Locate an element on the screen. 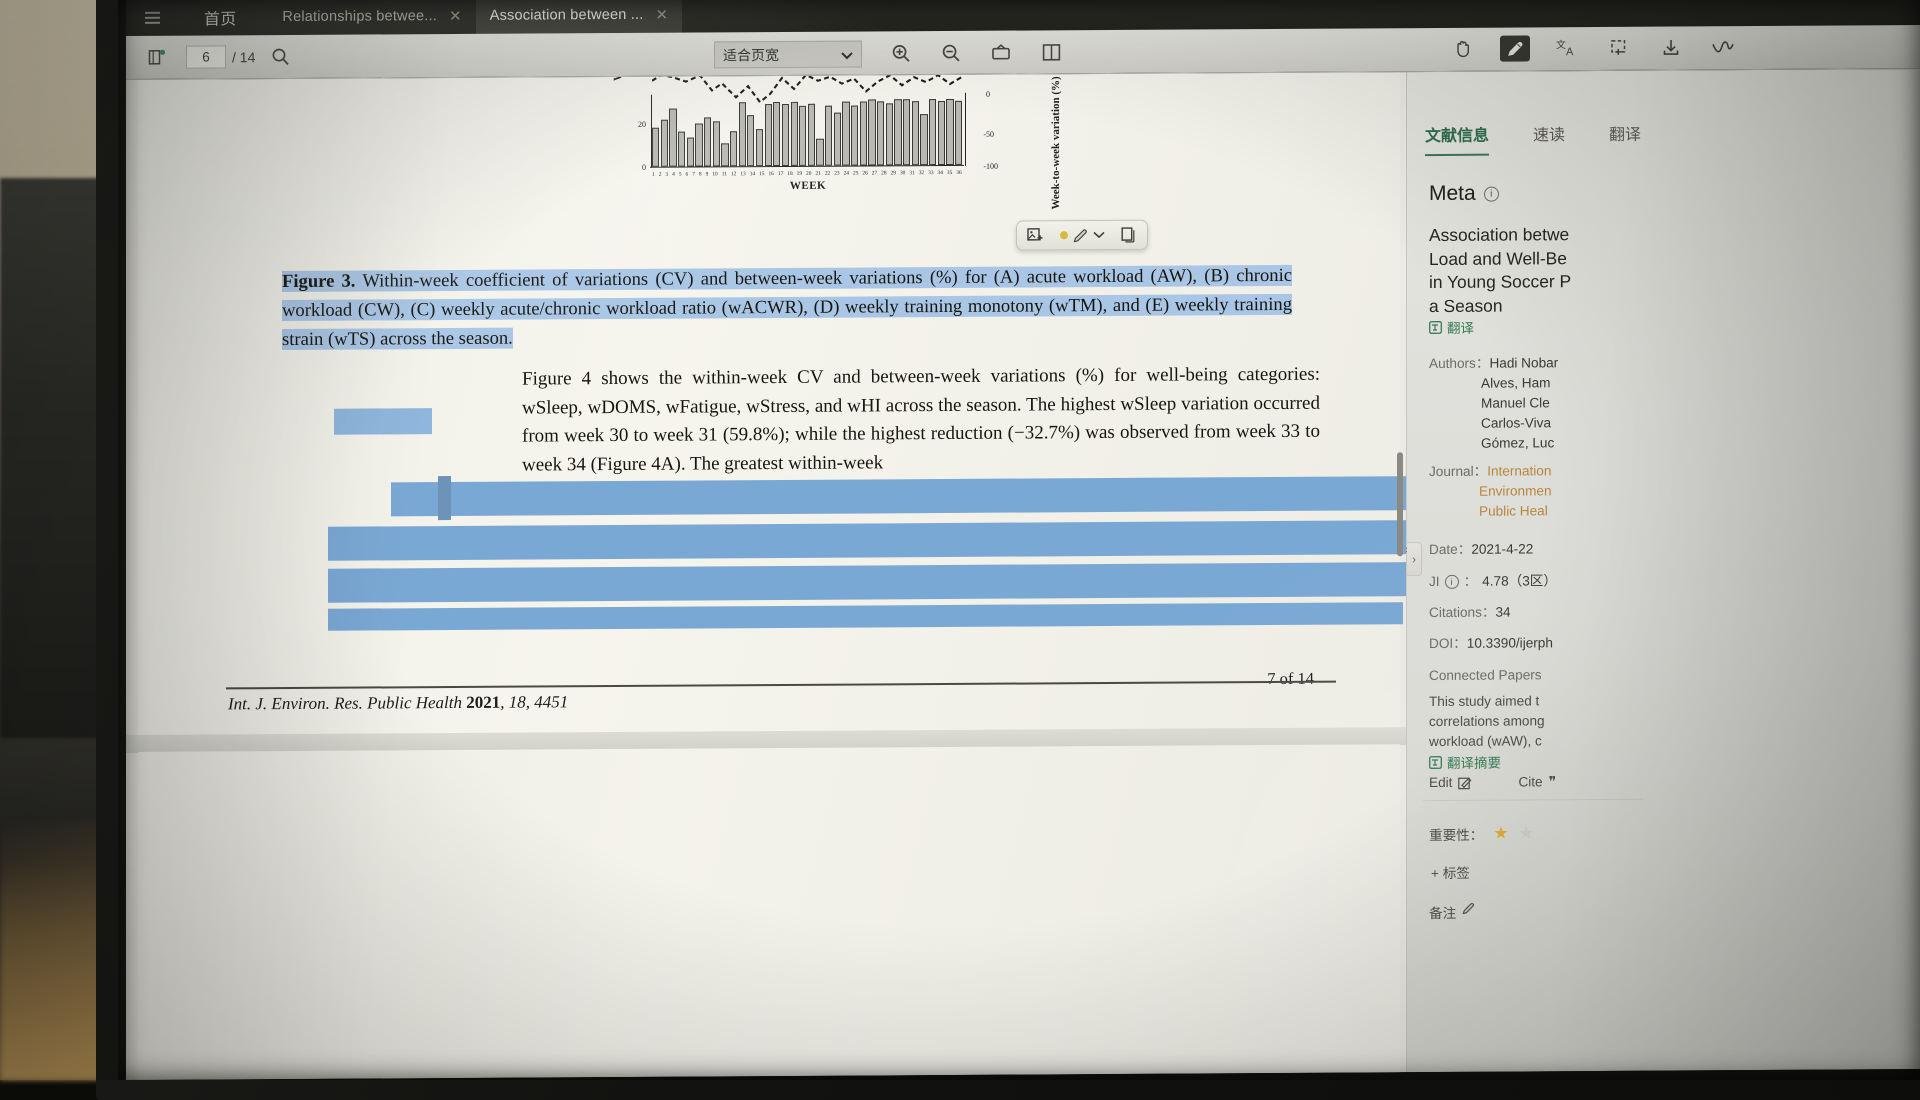 The height and width of the screenshot is (1100, 1920). chevron-right-icon: › is located at coordinates (1414, 559).